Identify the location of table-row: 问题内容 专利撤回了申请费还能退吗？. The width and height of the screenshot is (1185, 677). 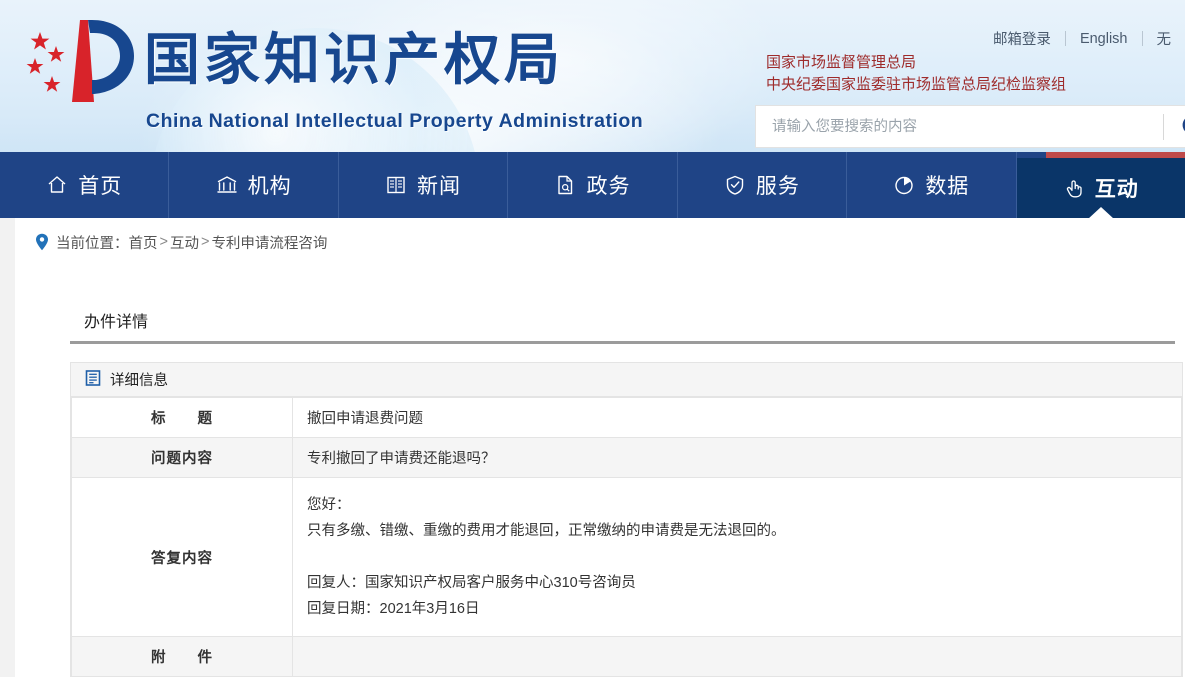
(626, 457).